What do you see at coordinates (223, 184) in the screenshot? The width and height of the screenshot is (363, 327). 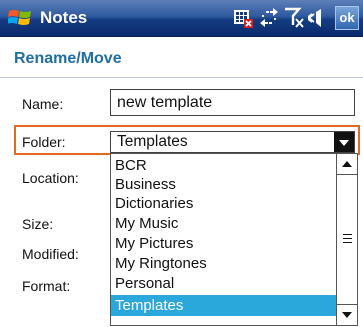 I see `list-item: Business` at bounding box center [223, 184].